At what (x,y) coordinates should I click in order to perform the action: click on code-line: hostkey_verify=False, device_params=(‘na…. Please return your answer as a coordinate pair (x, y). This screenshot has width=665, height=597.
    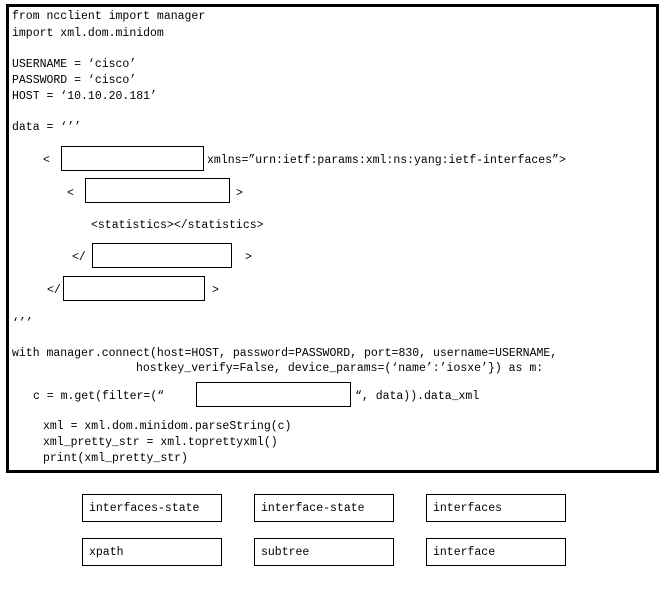
    Looking at the image, I should click on (340, 368).